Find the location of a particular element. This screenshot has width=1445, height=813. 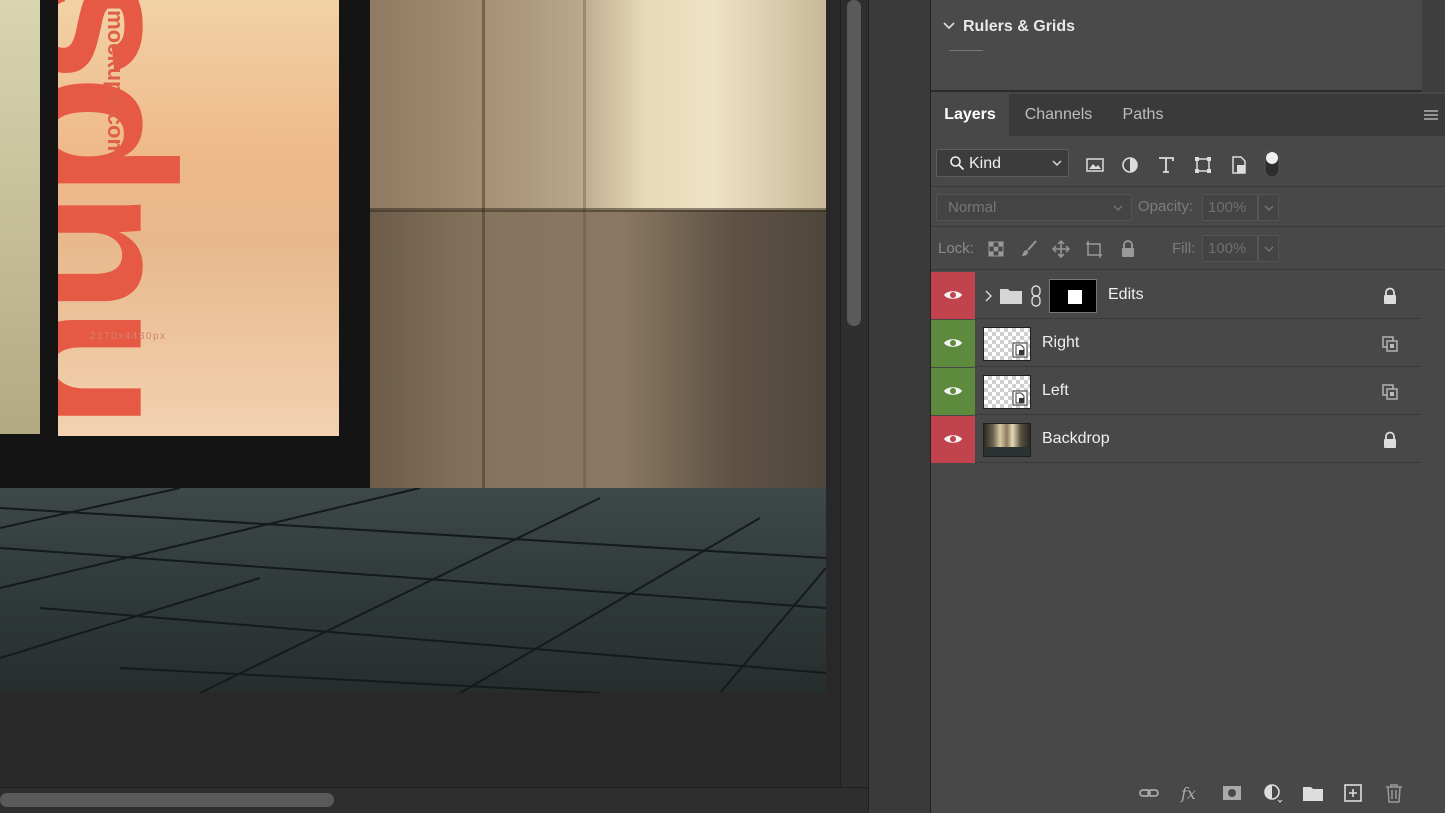

tab-layers: Layers is located at coordinates (970, 115).